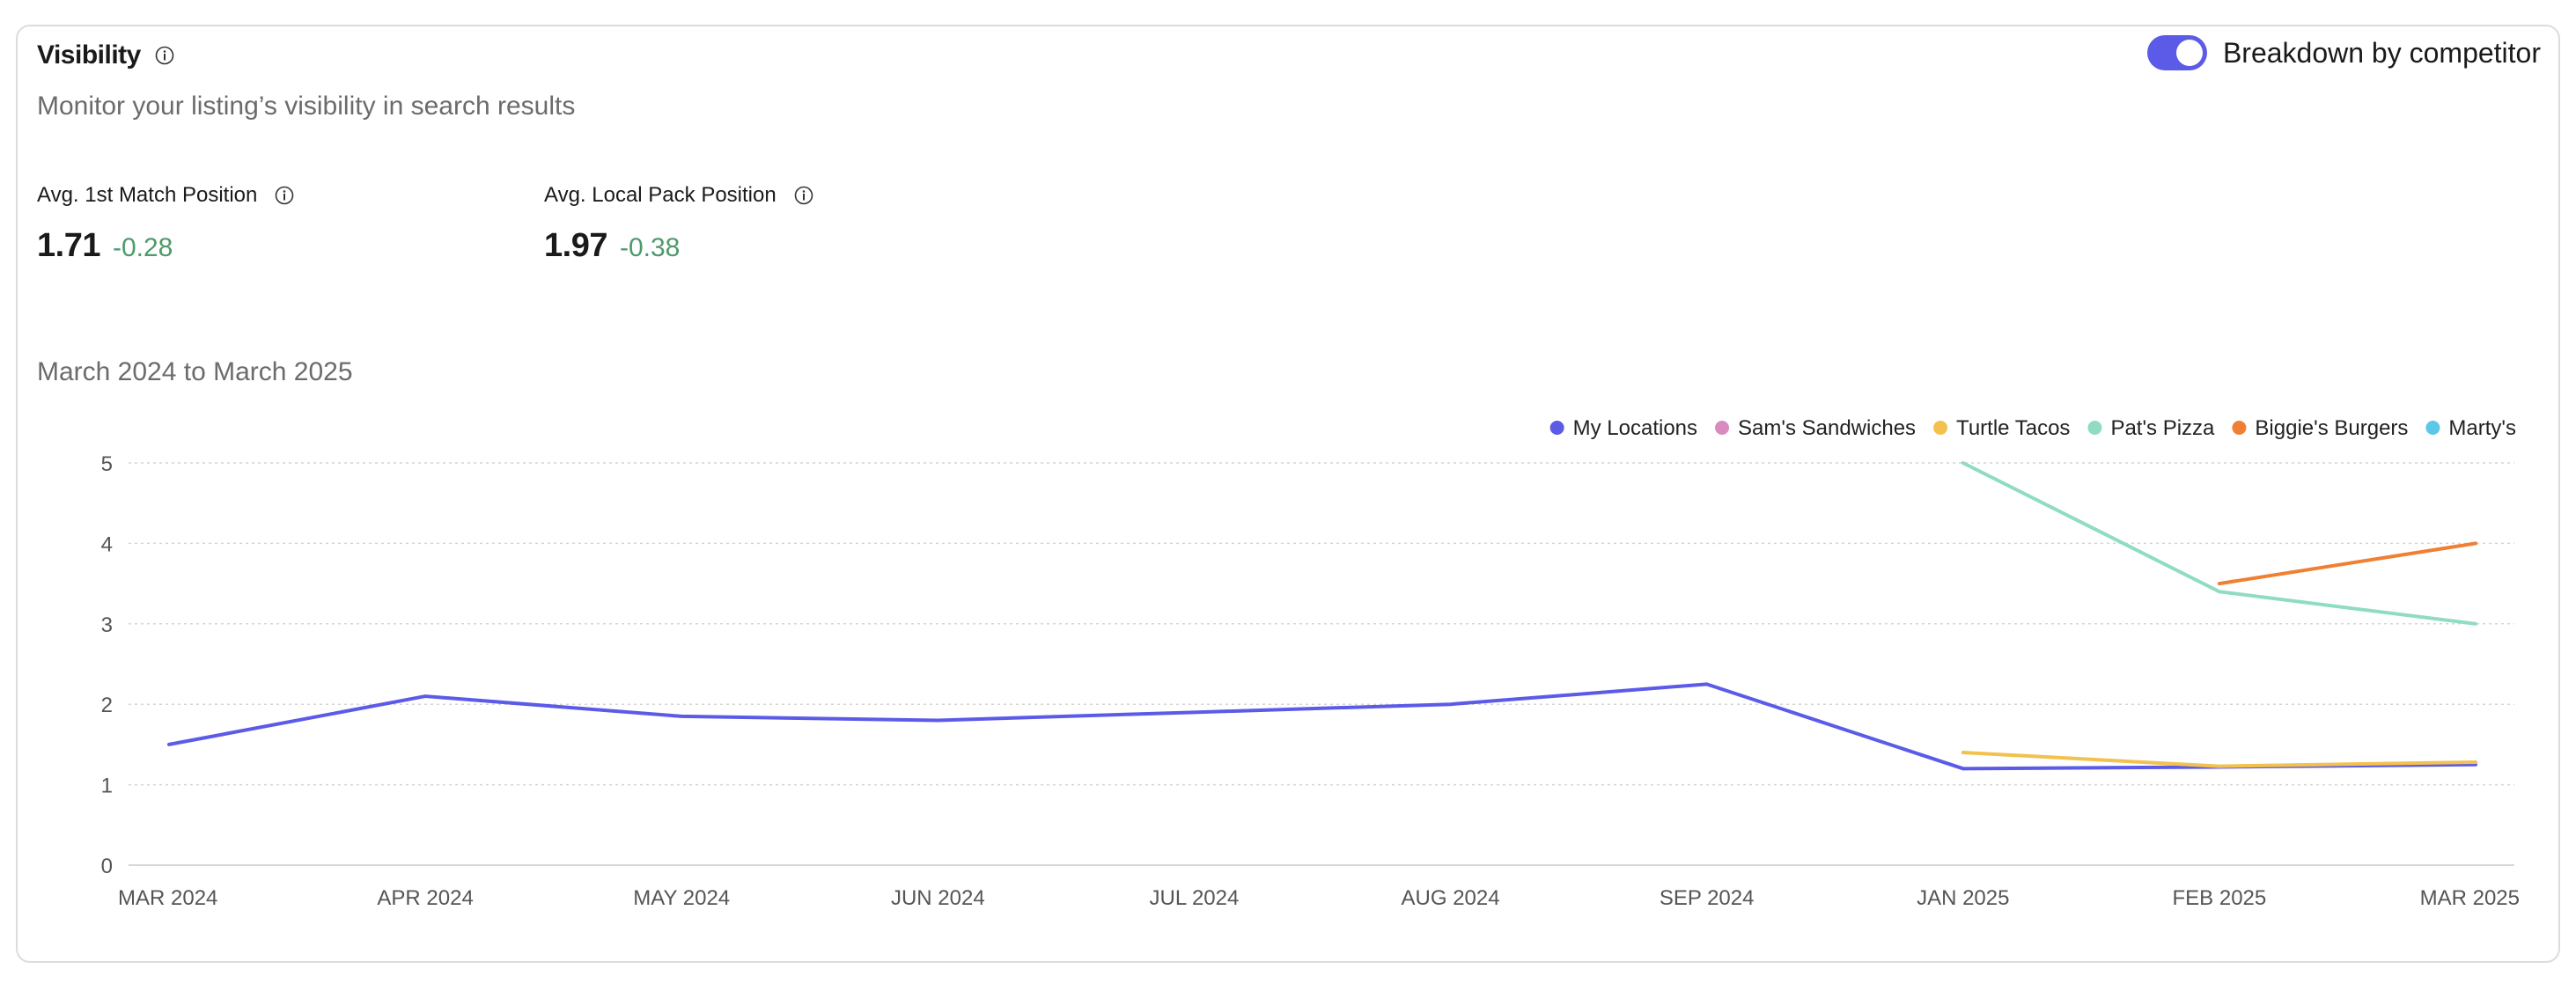 Image resolution: width=2576 pixels, height=991 pixels. What do you see at coordinates (107, 544) in the screenshot?
I see `y-tick-label: 4` at bounding box center [107, 544].